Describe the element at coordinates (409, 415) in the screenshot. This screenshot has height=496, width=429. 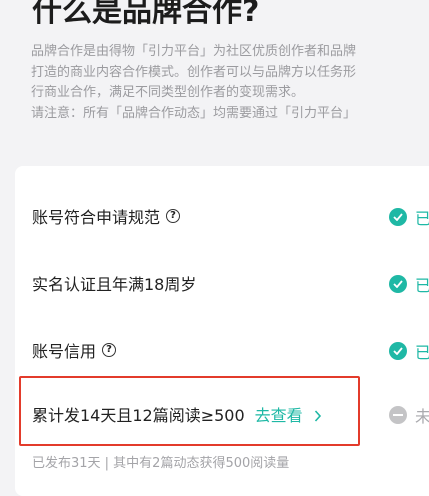
I see `requirement-status: 未` at that location.